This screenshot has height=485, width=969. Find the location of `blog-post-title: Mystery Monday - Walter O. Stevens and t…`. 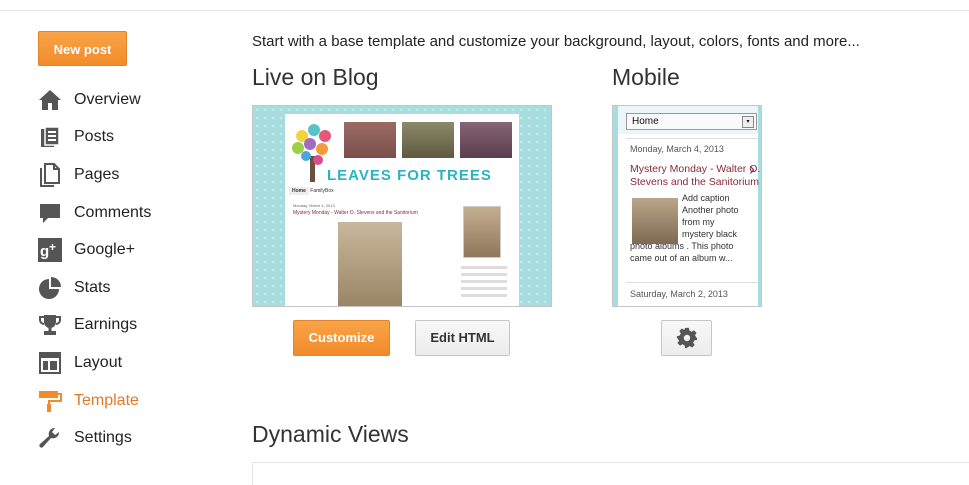

blog-post-title: Mystery Monday - Walter O. Stevens and t… is located at coordinates (355, 213).